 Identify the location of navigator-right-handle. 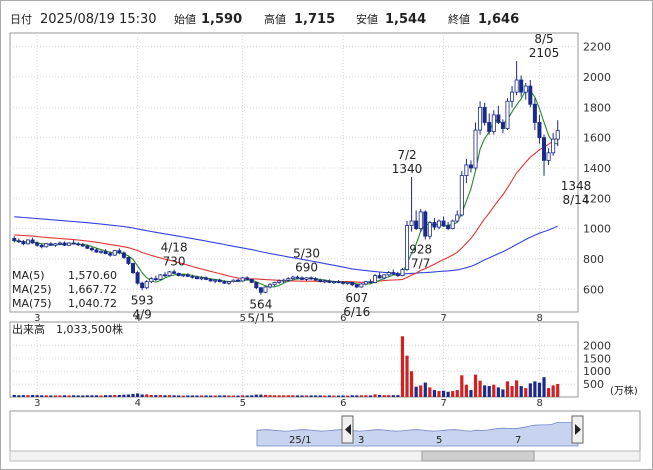
(577, 429).